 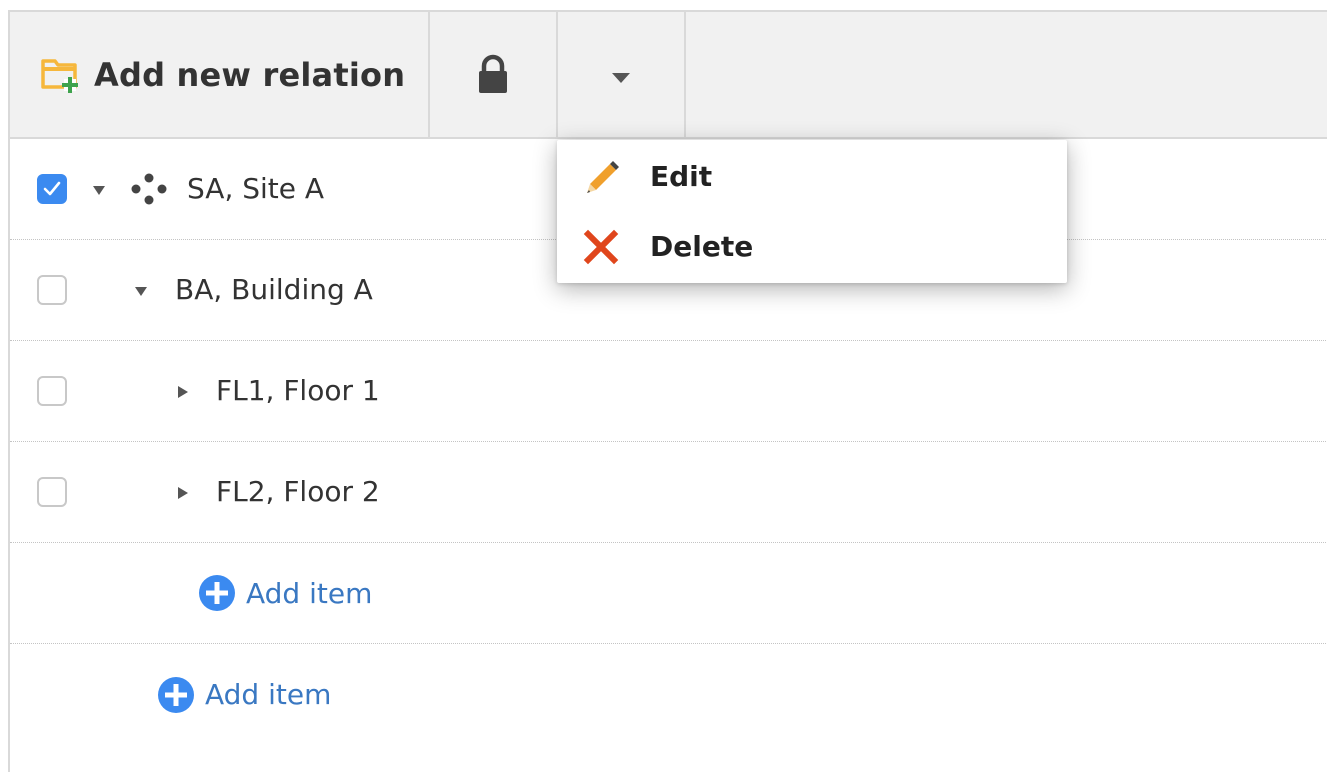 I want to click on add-new-relation-label: Add new relation, so click(x=250, y=74).